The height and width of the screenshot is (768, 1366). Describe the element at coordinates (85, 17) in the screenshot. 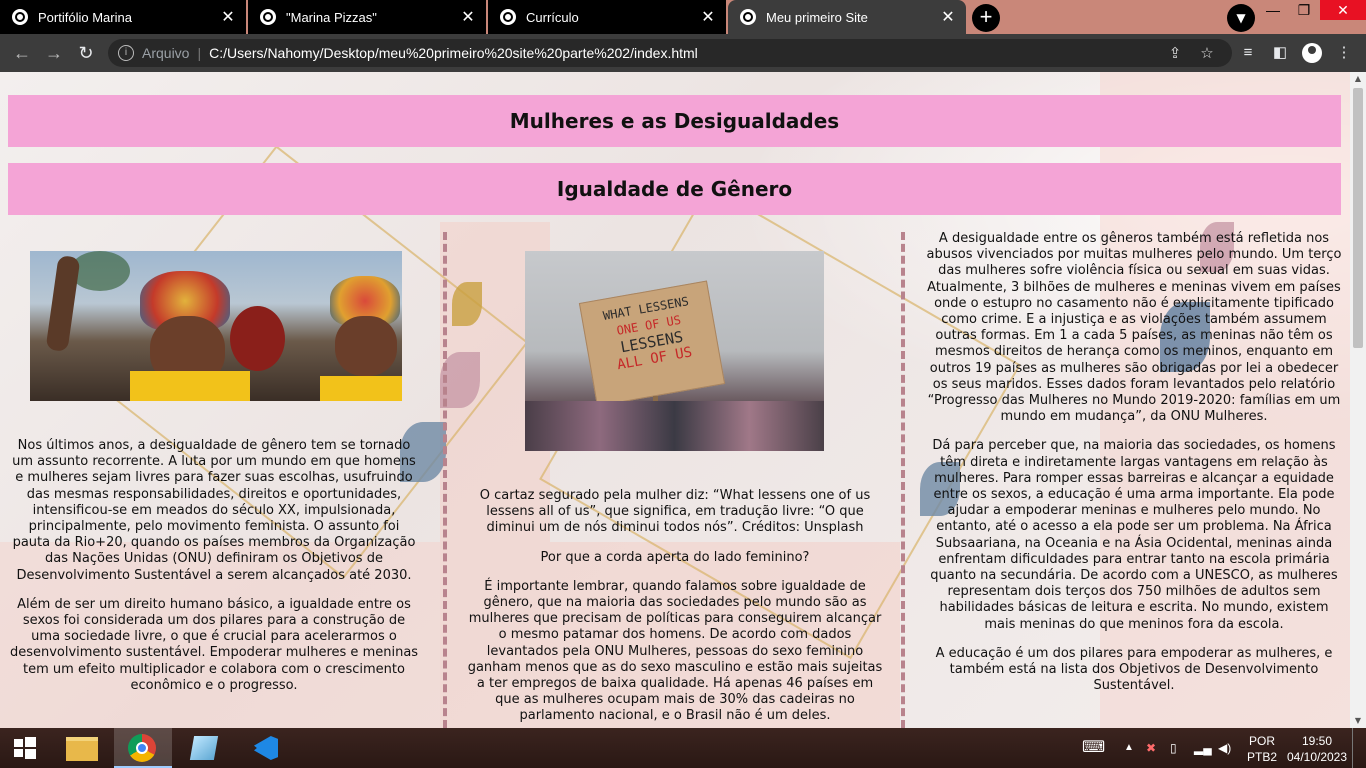

I see `tab-title: Portifólio Marina` at that location.